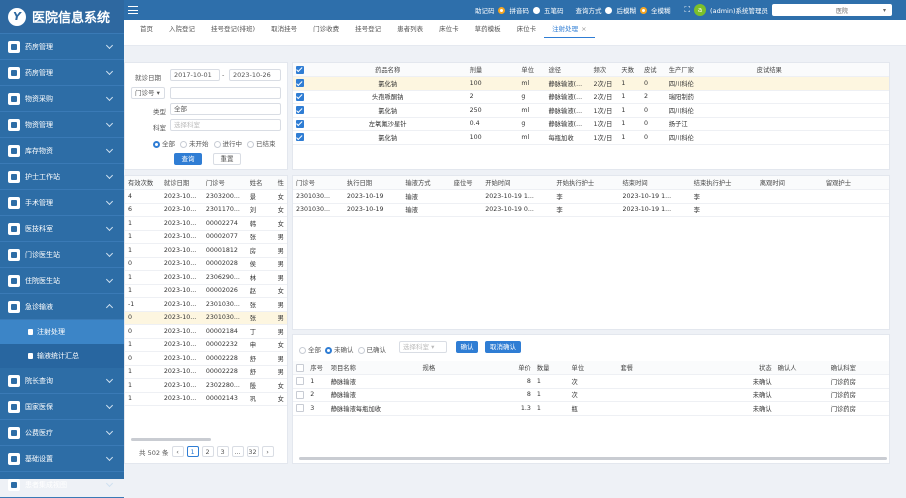 The width and height of the screenshot is (906, 498). What do you see at coordinates (225, 109) in the screenshot?
I see `type-select: 全部` at bounding box center [225, 109].